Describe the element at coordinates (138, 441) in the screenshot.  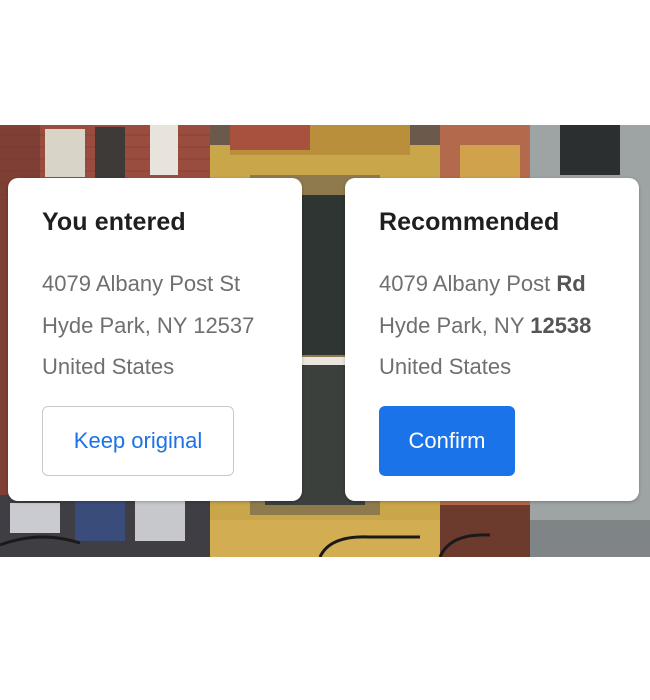
I see `keep-original-button: Keep original` at that location.